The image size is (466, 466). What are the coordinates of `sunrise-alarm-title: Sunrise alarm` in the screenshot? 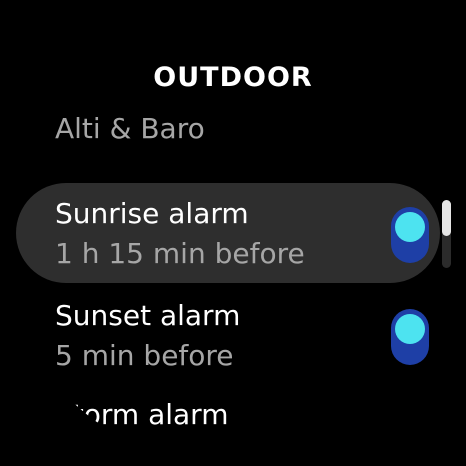 It's located at (152, 213).